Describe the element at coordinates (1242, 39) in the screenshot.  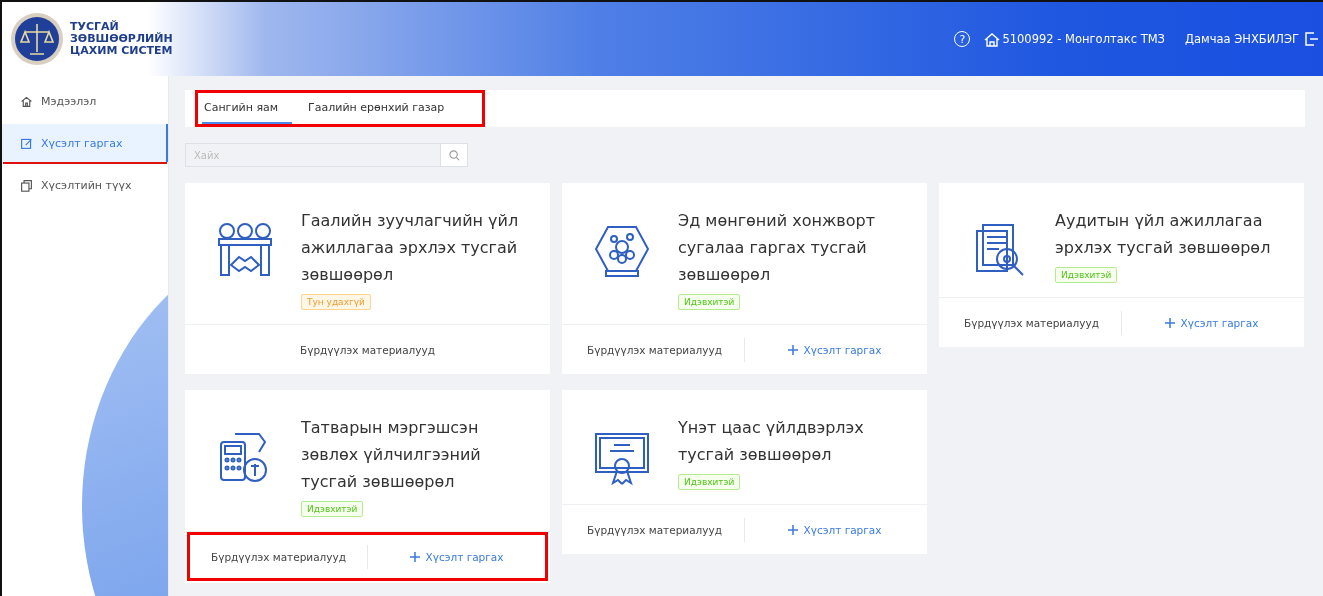
I see `user-name: Дамчаа ЭНХБИЛЭГ` at that location.